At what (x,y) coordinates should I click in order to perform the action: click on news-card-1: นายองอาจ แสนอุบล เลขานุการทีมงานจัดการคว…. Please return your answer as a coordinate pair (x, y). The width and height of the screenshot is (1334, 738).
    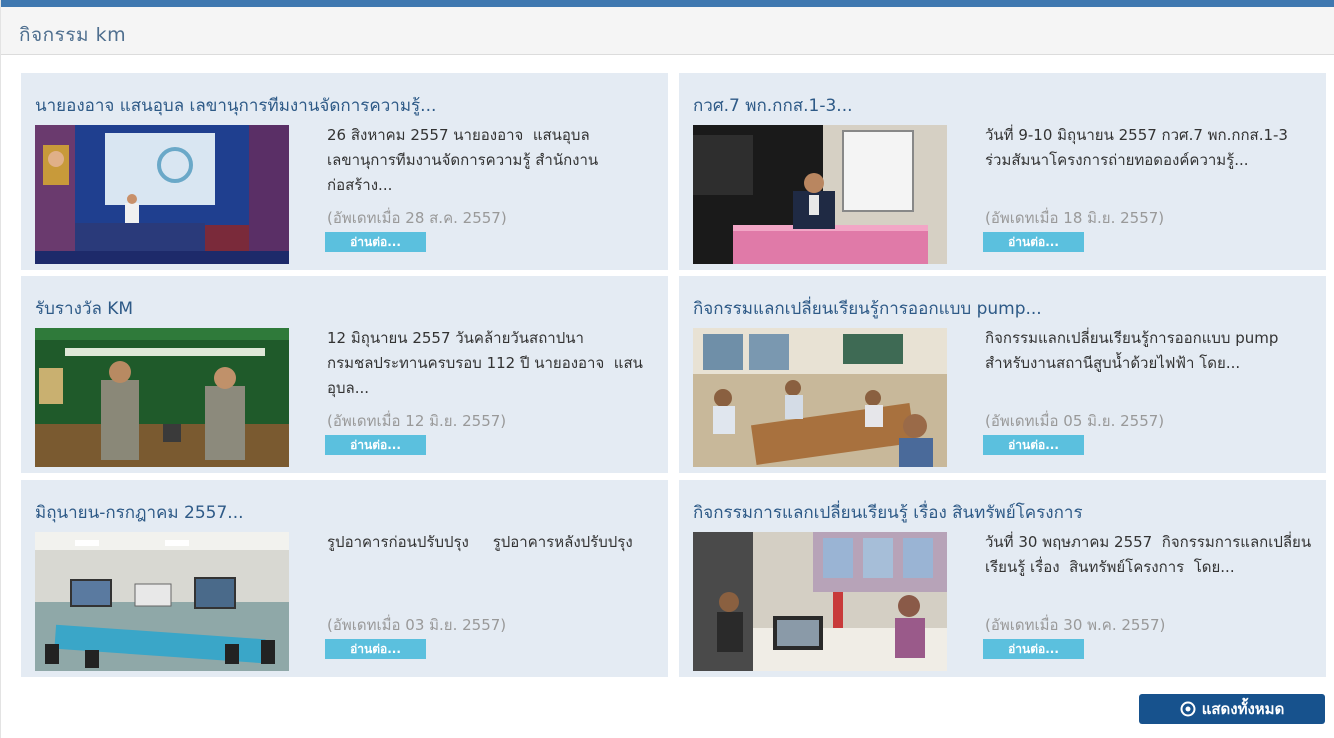
    Looking at the image, I should click on (344, 171).